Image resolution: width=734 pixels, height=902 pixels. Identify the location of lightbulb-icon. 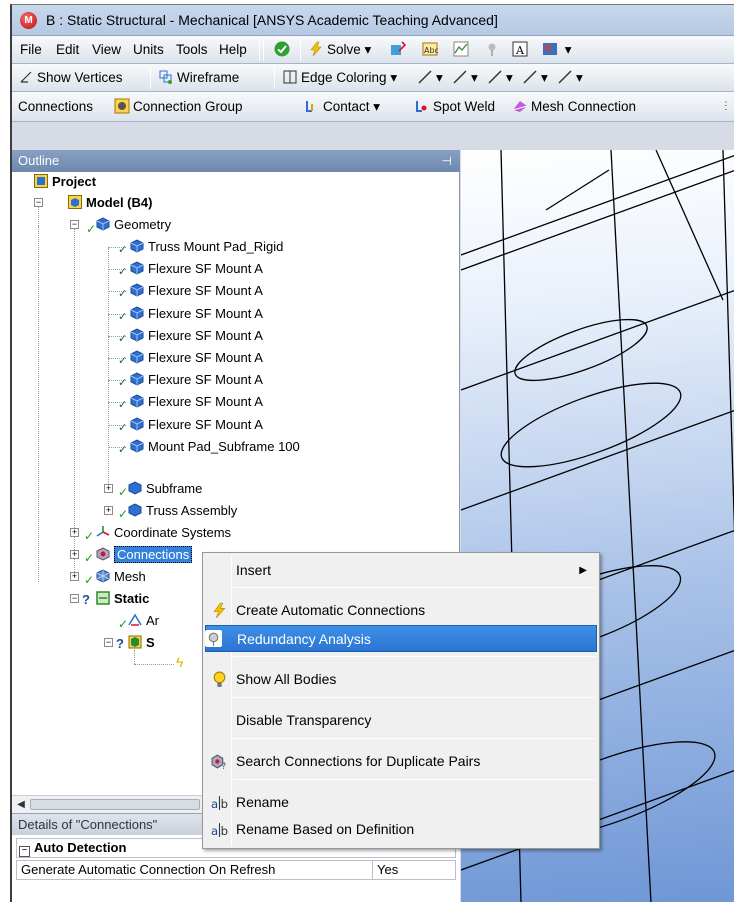
(219, 679).